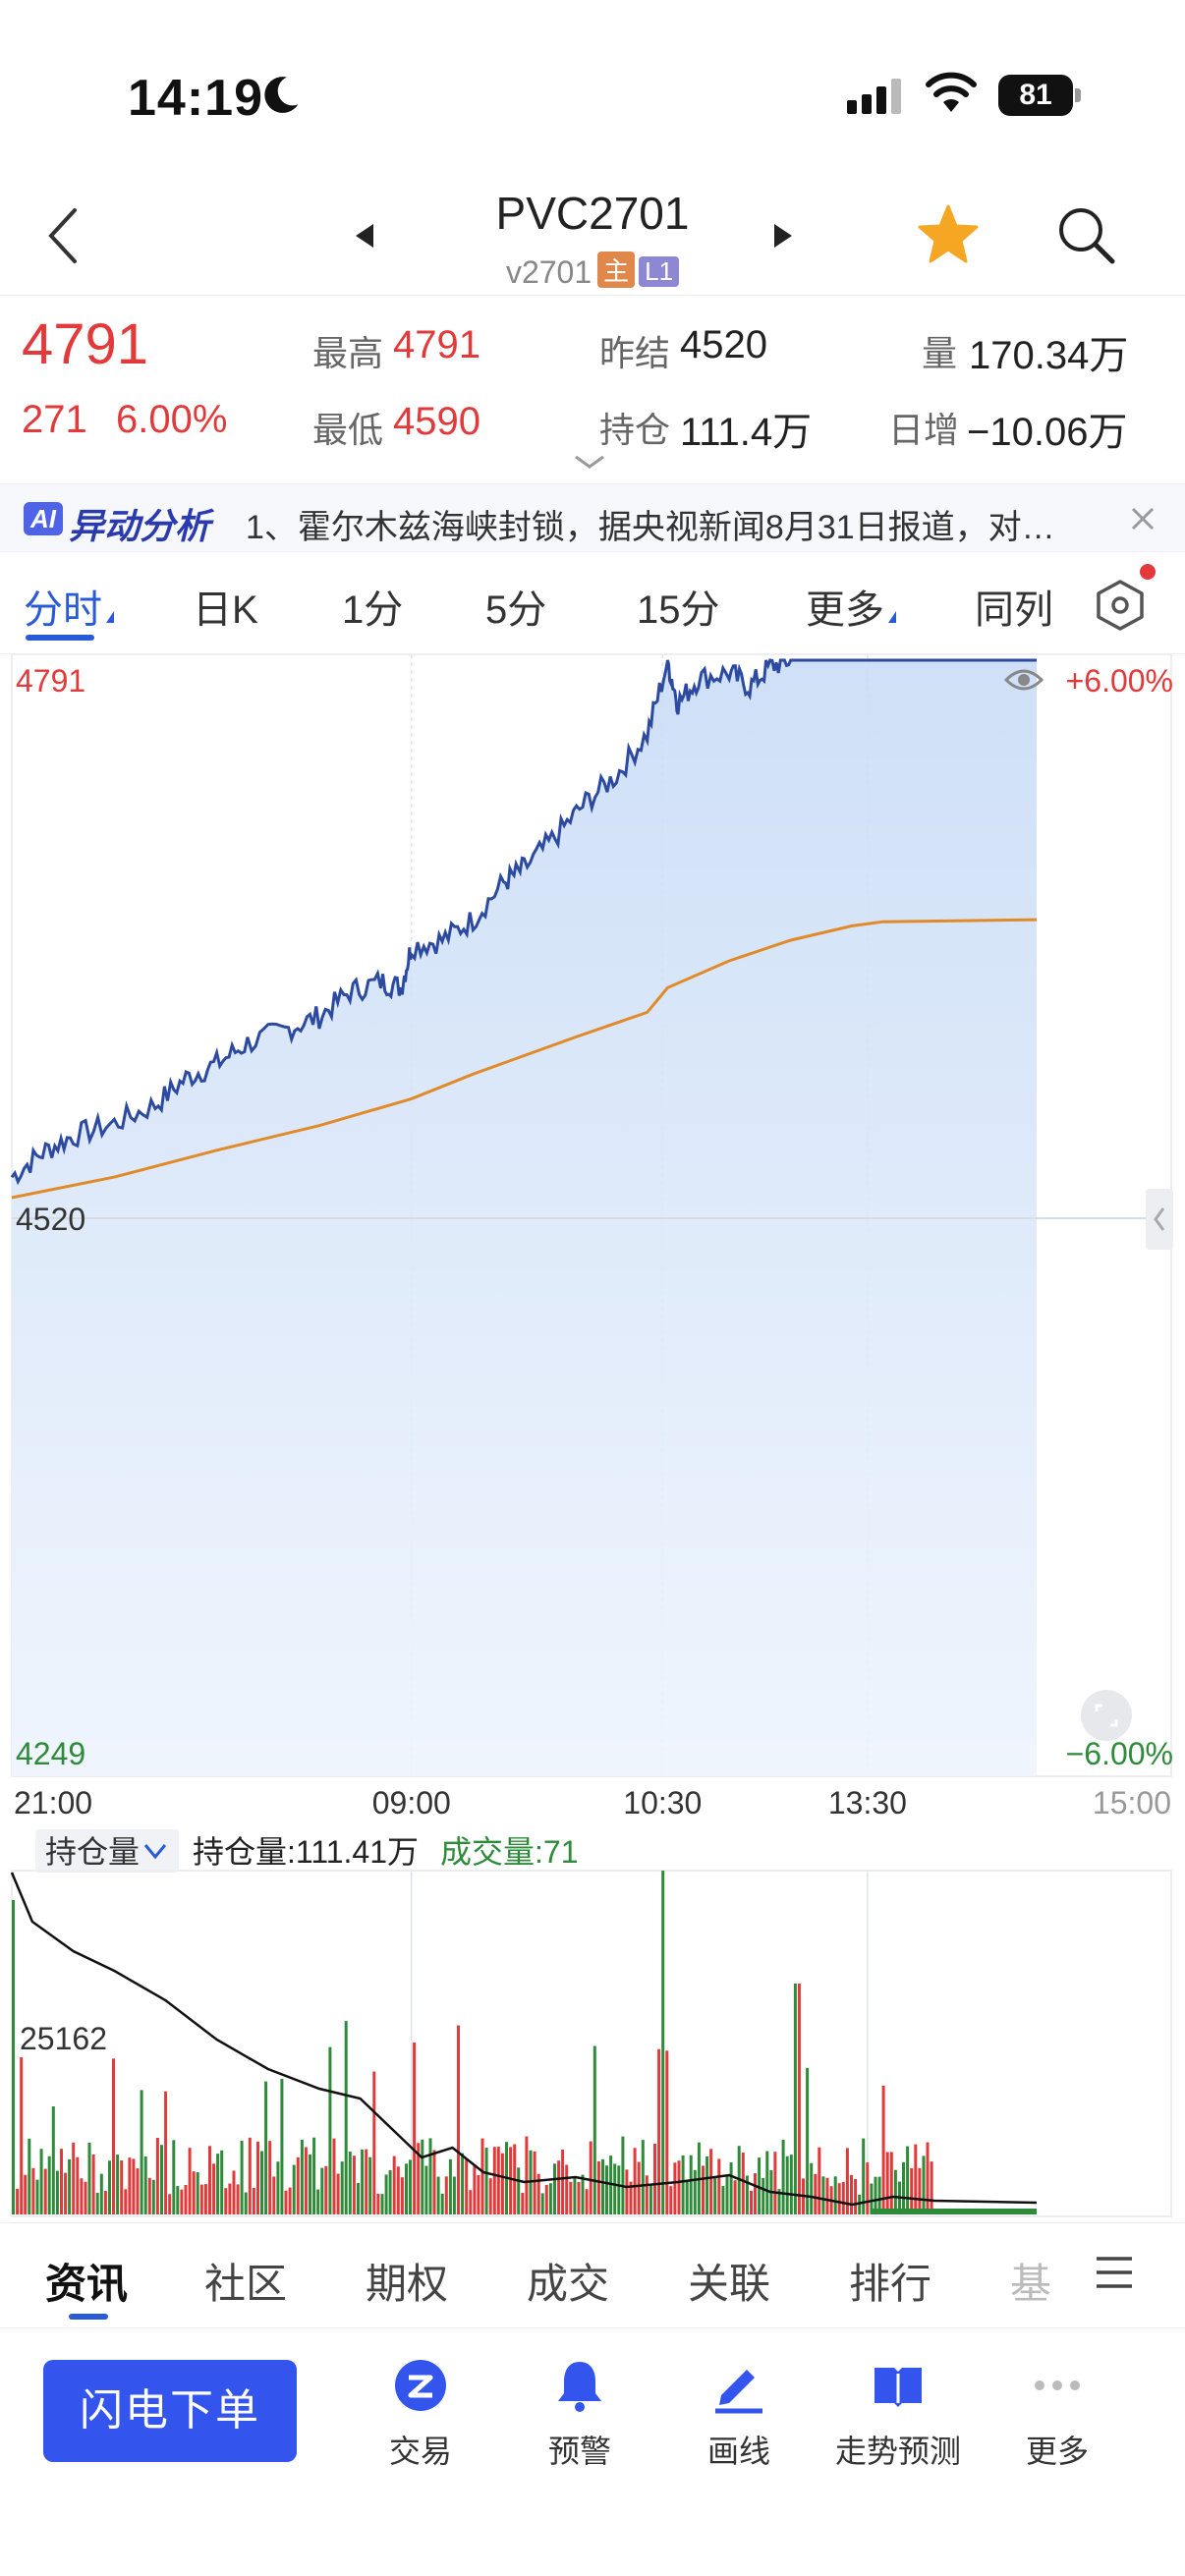 The height and width of the screenshot is (2576, 1185). I want to click on more-button: 更多, so click(1057, 2415).